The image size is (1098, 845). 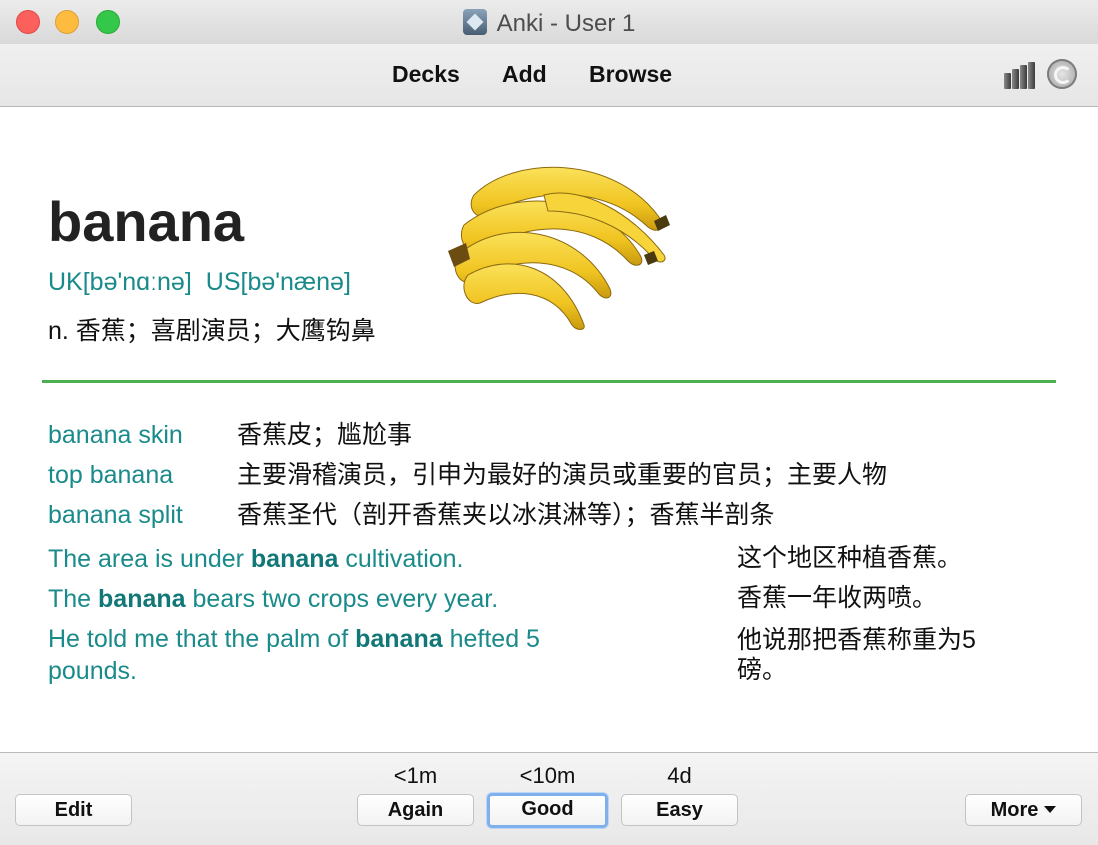 What do you see at coordinates (630, 74) in the screenshot?
I see `nav-browse-link: Browse` at bounding box center [630, 74].